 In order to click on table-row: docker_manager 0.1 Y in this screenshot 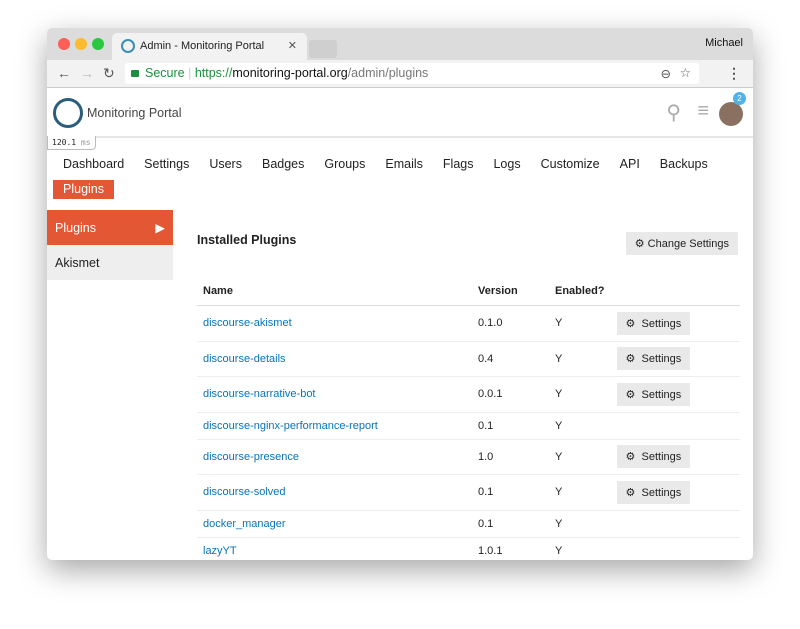, I will do `click(468, 524)`.